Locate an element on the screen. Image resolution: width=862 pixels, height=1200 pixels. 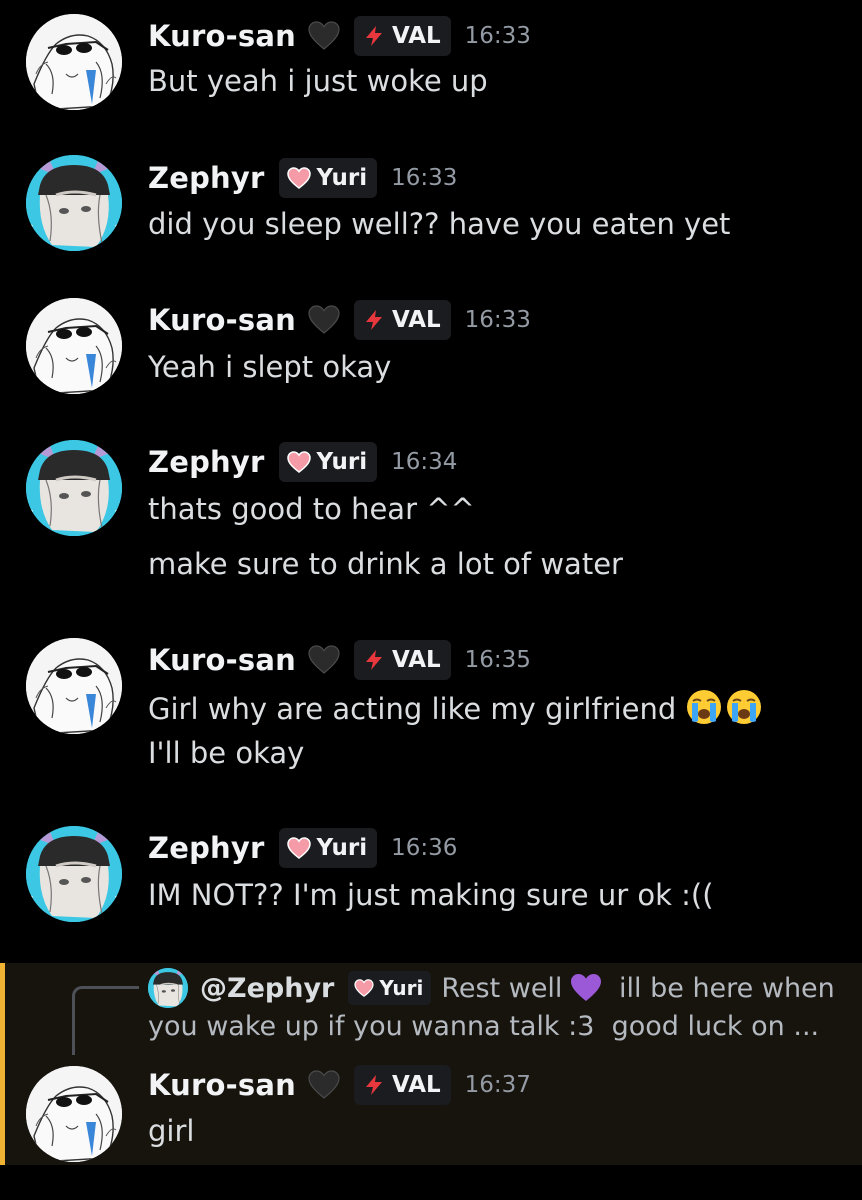
message-text: girl is located at coordinates (171, 1131).